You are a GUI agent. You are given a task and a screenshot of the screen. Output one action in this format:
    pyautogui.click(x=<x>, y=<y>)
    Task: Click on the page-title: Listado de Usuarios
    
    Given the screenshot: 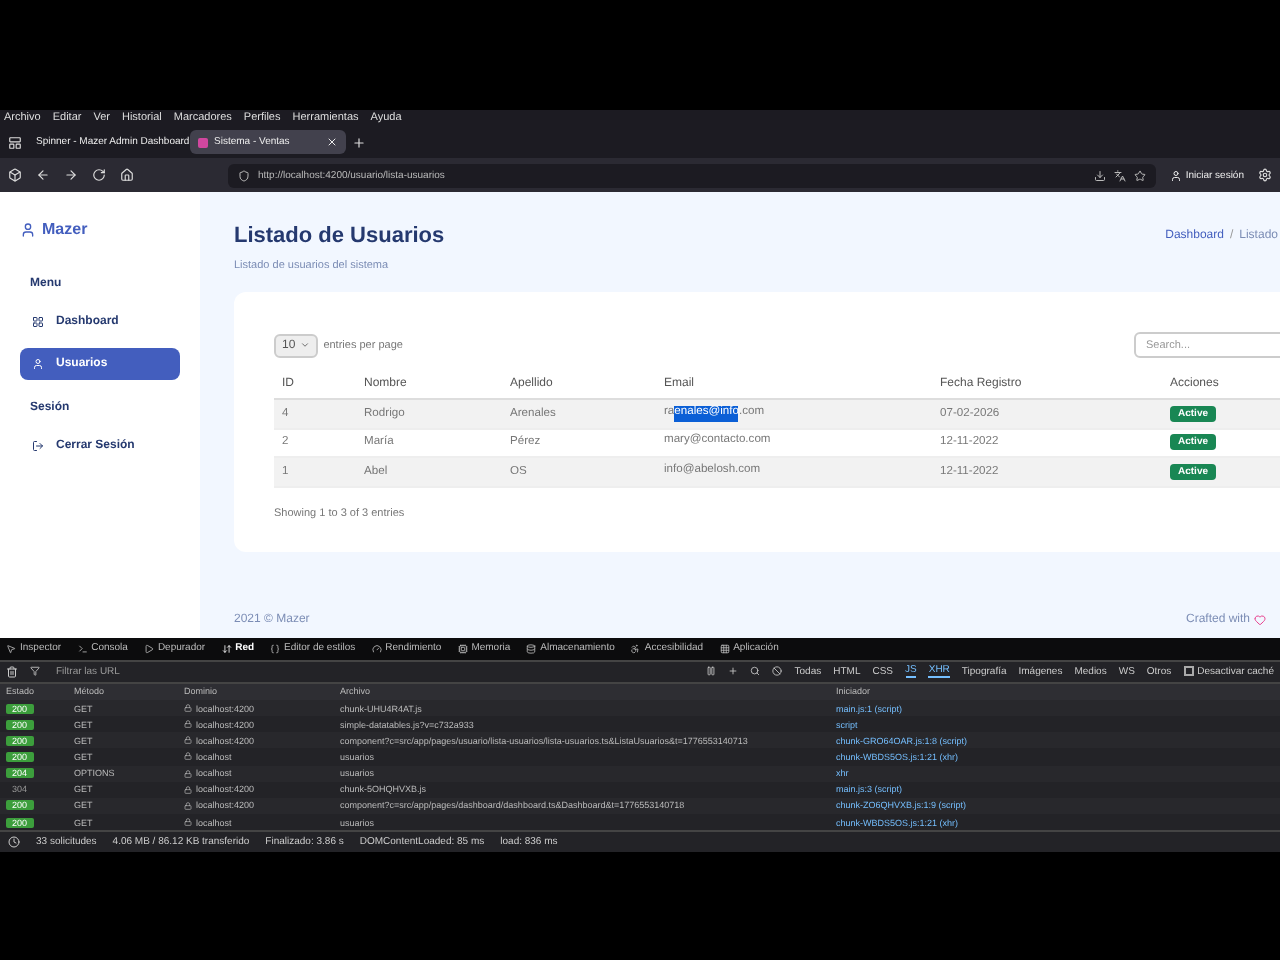 What is the action you would take?
    pyautogui.click(x=339, y=236)
    